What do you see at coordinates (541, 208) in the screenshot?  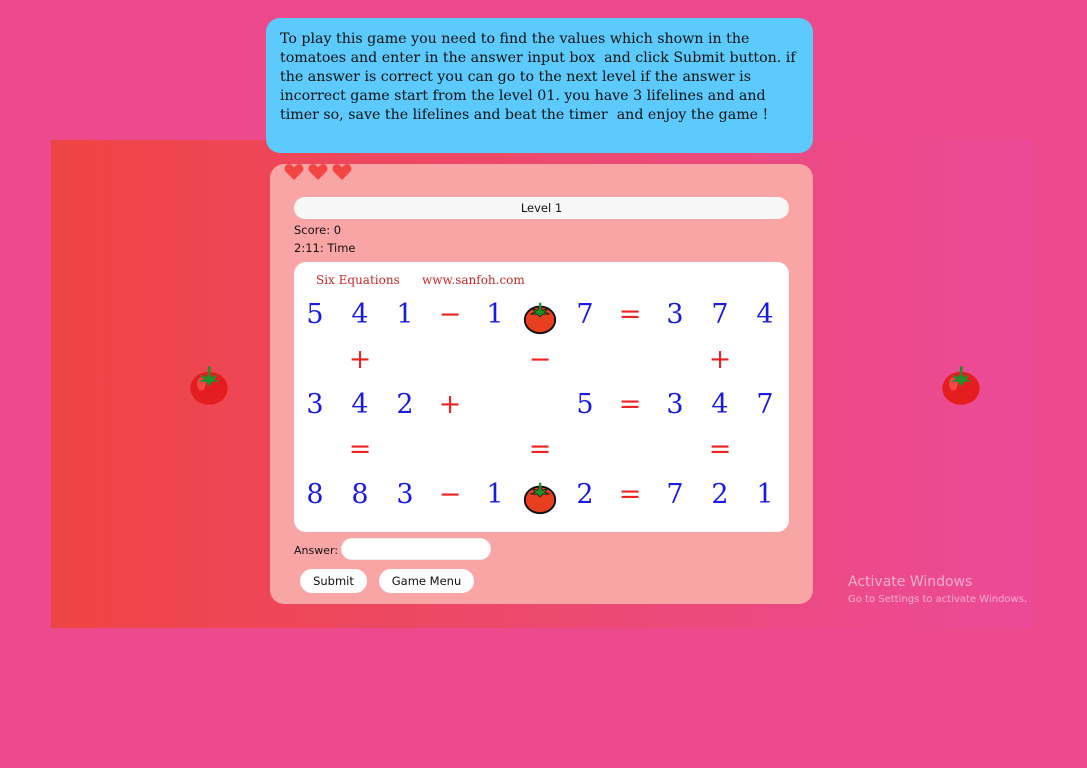 I see `level-title: Level 1` at bounding box center [541, 208].